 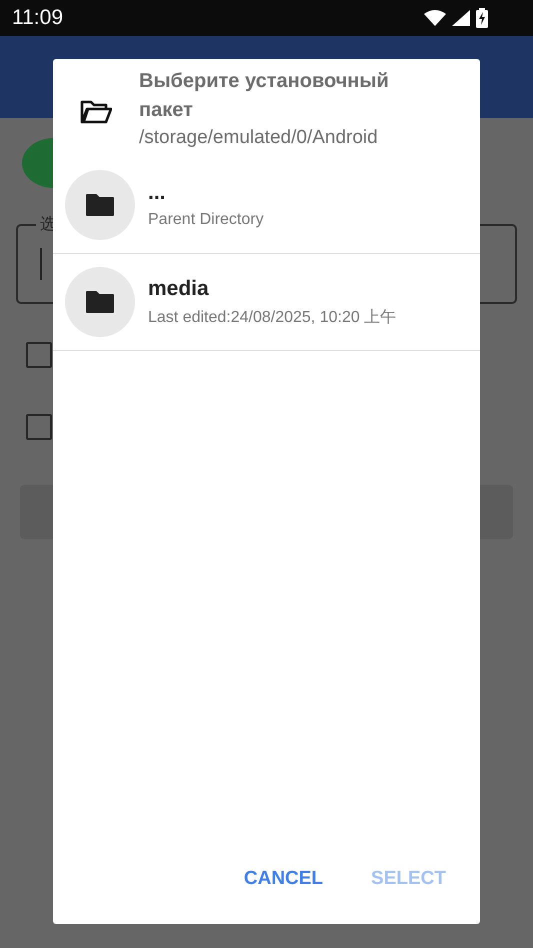 What do you see at coordinates (435, 18) in the screenshot?
I see `wifi-icon` at bounding box center [435, 18].